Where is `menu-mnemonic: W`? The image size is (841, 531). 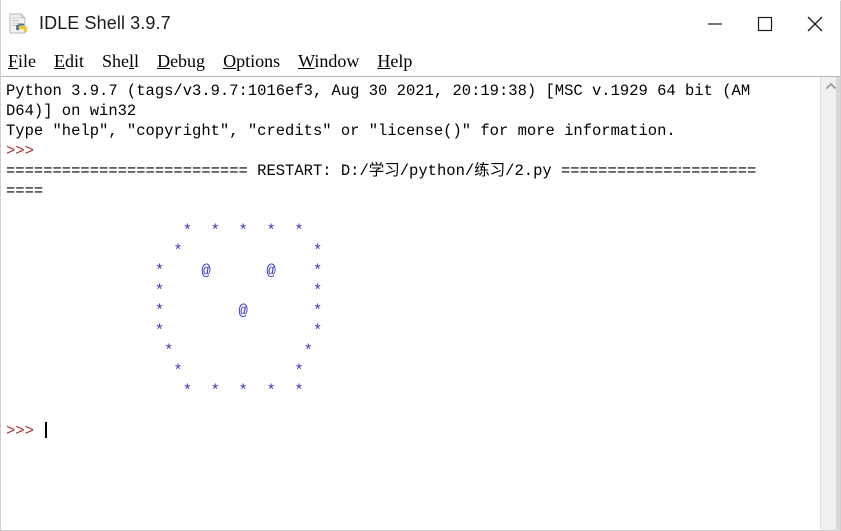
menu-mnemonic: W is located at coordinates (306, 61).